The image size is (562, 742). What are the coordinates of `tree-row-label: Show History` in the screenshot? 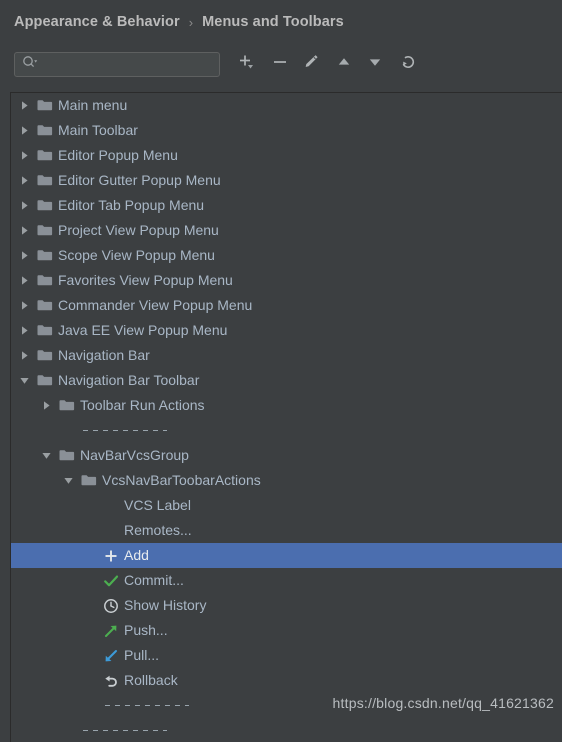 It's located at (165, 605).